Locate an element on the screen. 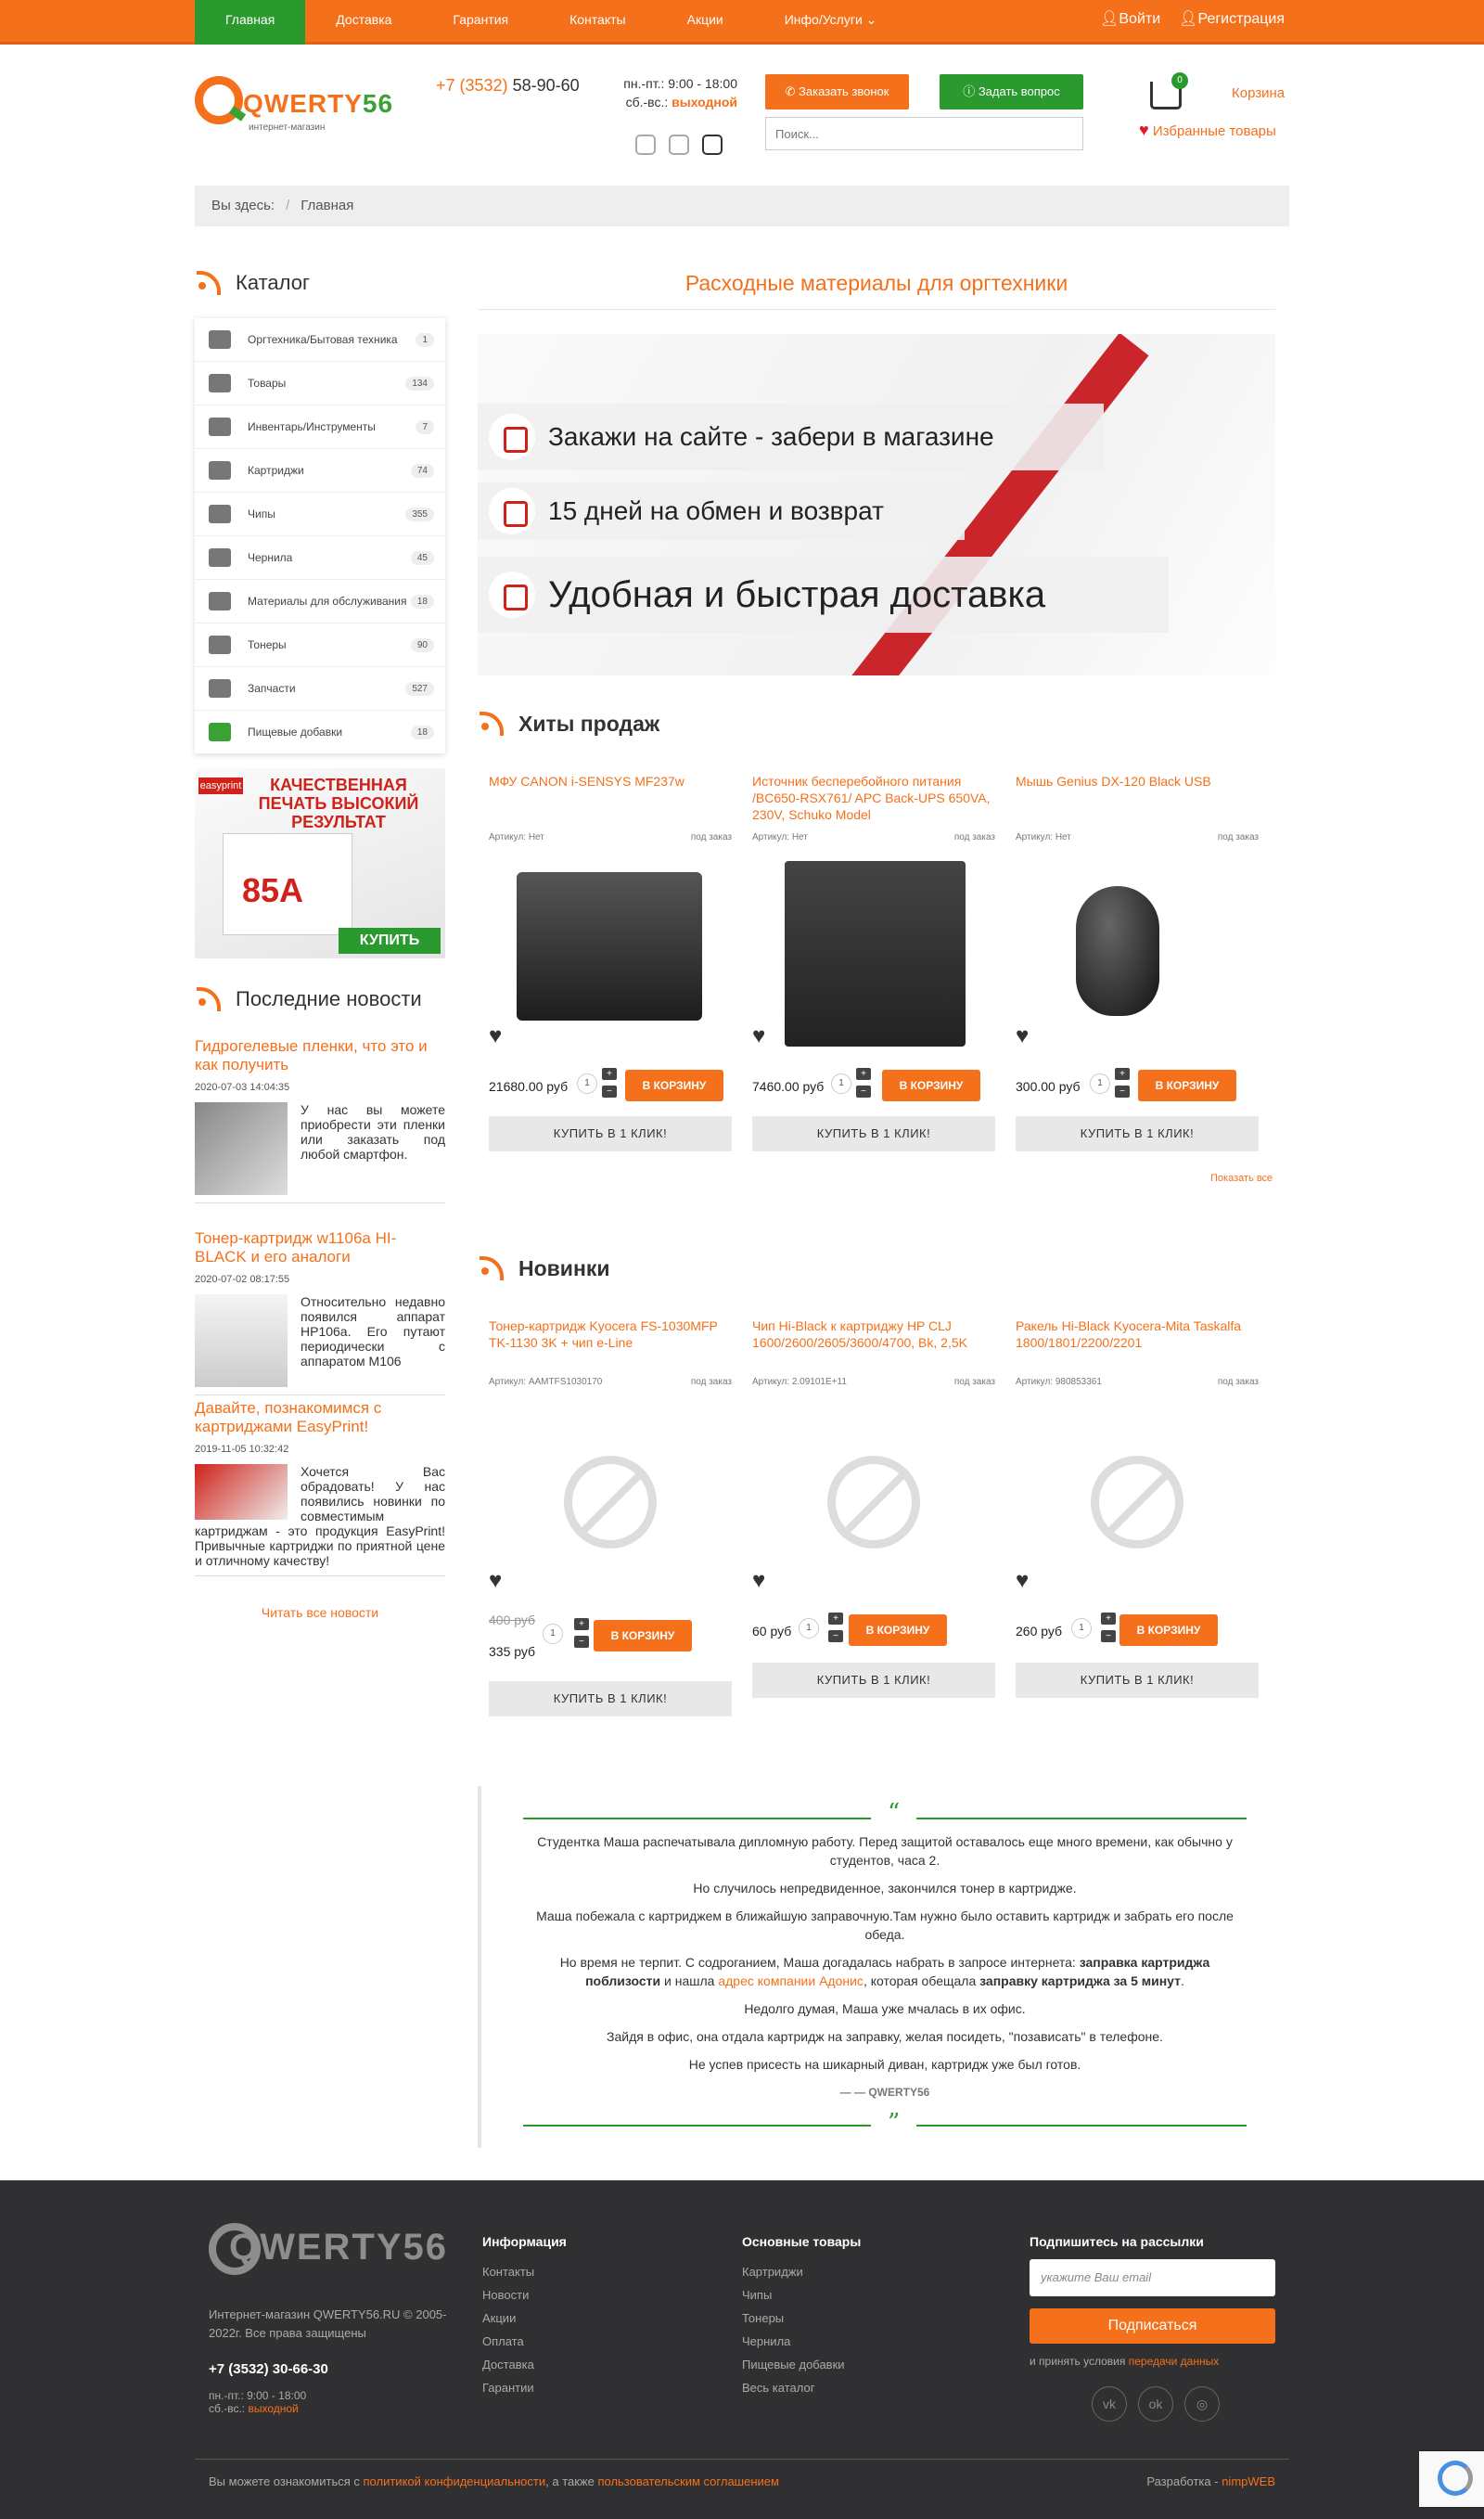  nav-contacts: Контакты is located at coordinates (597, 22).